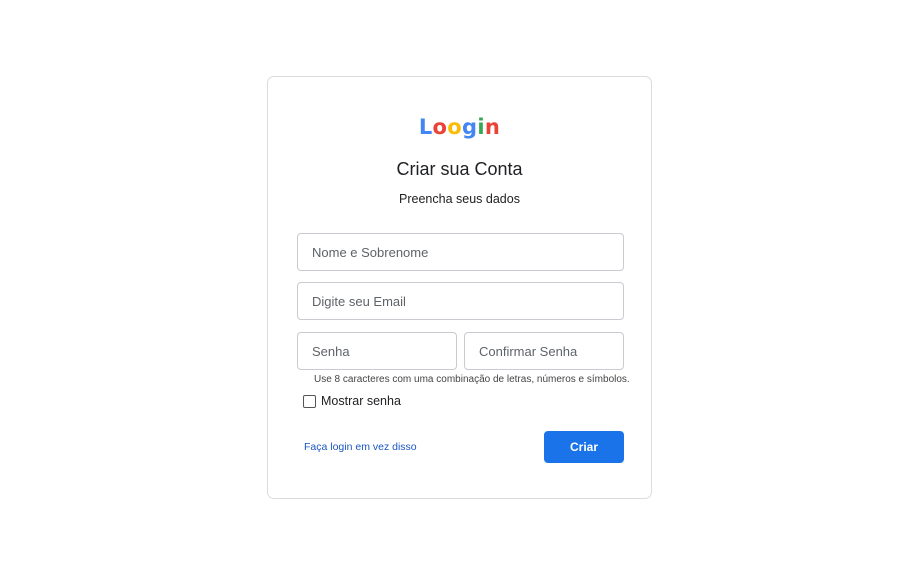 The image size is (917, 573). I want to click on create-button: Criar, so click(584, 447).